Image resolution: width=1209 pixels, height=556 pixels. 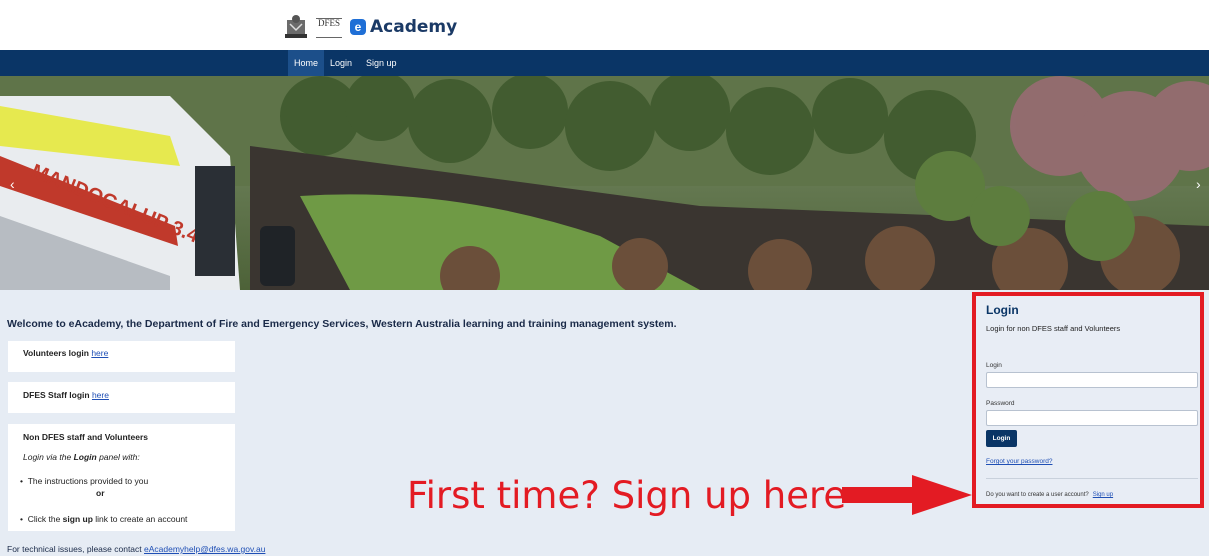 What do you see at coordinates (85, 437) in the screenshot?
I see `non-dfes-title: Non DFES staff and Volunteers` at bounding box center [85, 437].